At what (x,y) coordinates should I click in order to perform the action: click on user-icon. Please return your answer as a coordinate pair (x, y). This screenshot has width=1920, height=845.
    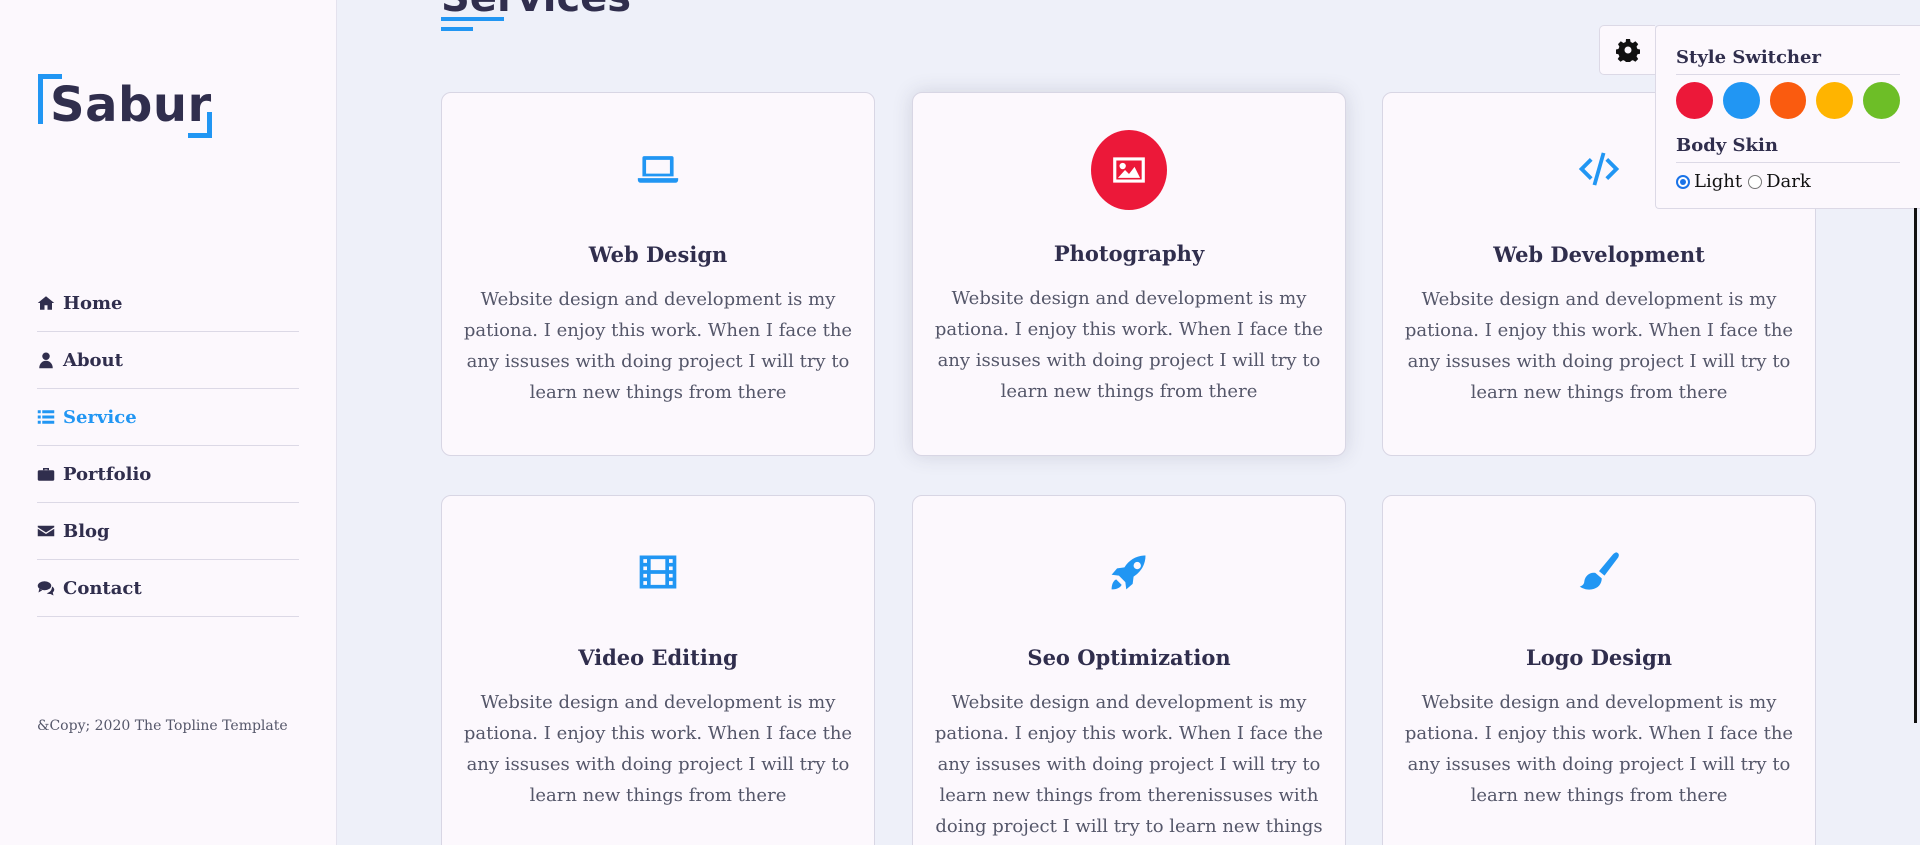
    Looking at the image, I should click on (47, 360).